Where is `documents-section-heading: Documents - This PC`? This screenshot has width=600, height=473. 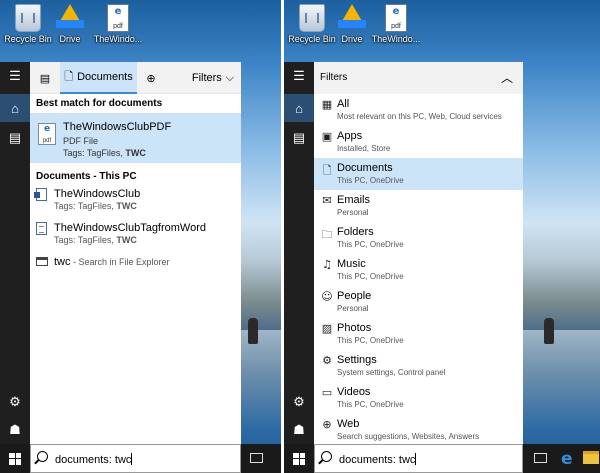
documents-section-heading: Documents - This PC is located at coordinates (86, 176).